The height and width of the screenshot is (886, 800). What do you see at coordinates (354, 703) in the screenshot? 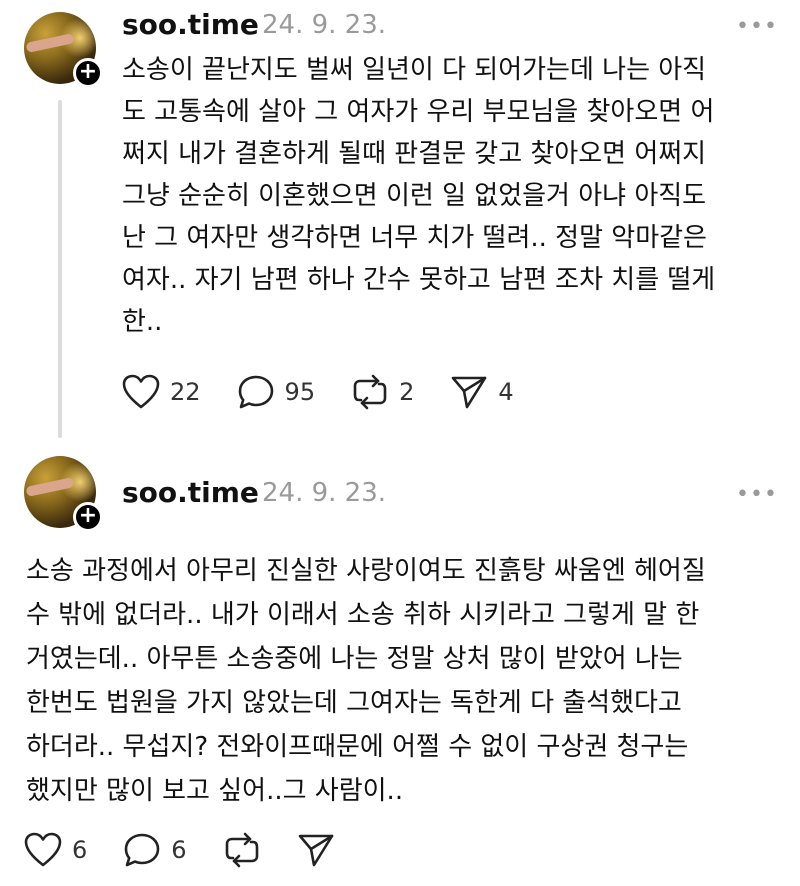
I see `post-text-line: 한번도 법원을 가지 않았는데 그여자는 독한게 다 출석했다고` at bounding box center [354, 703].